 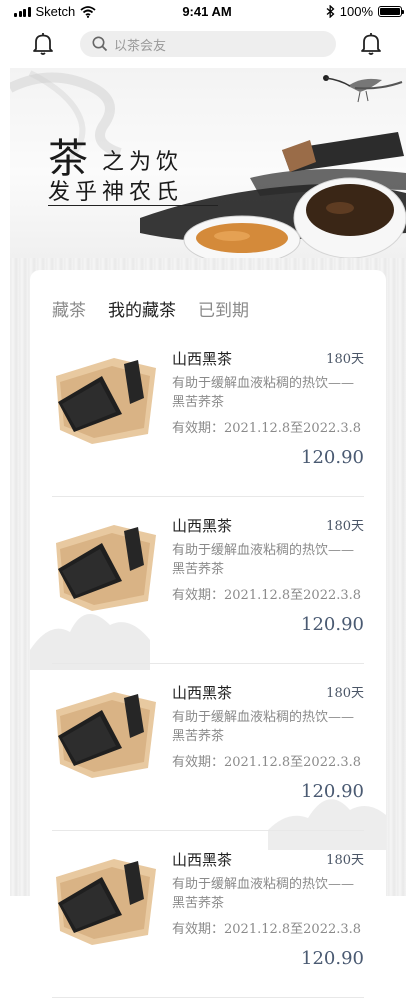 I want to click on crane-icon, so click(x=363, y=89).